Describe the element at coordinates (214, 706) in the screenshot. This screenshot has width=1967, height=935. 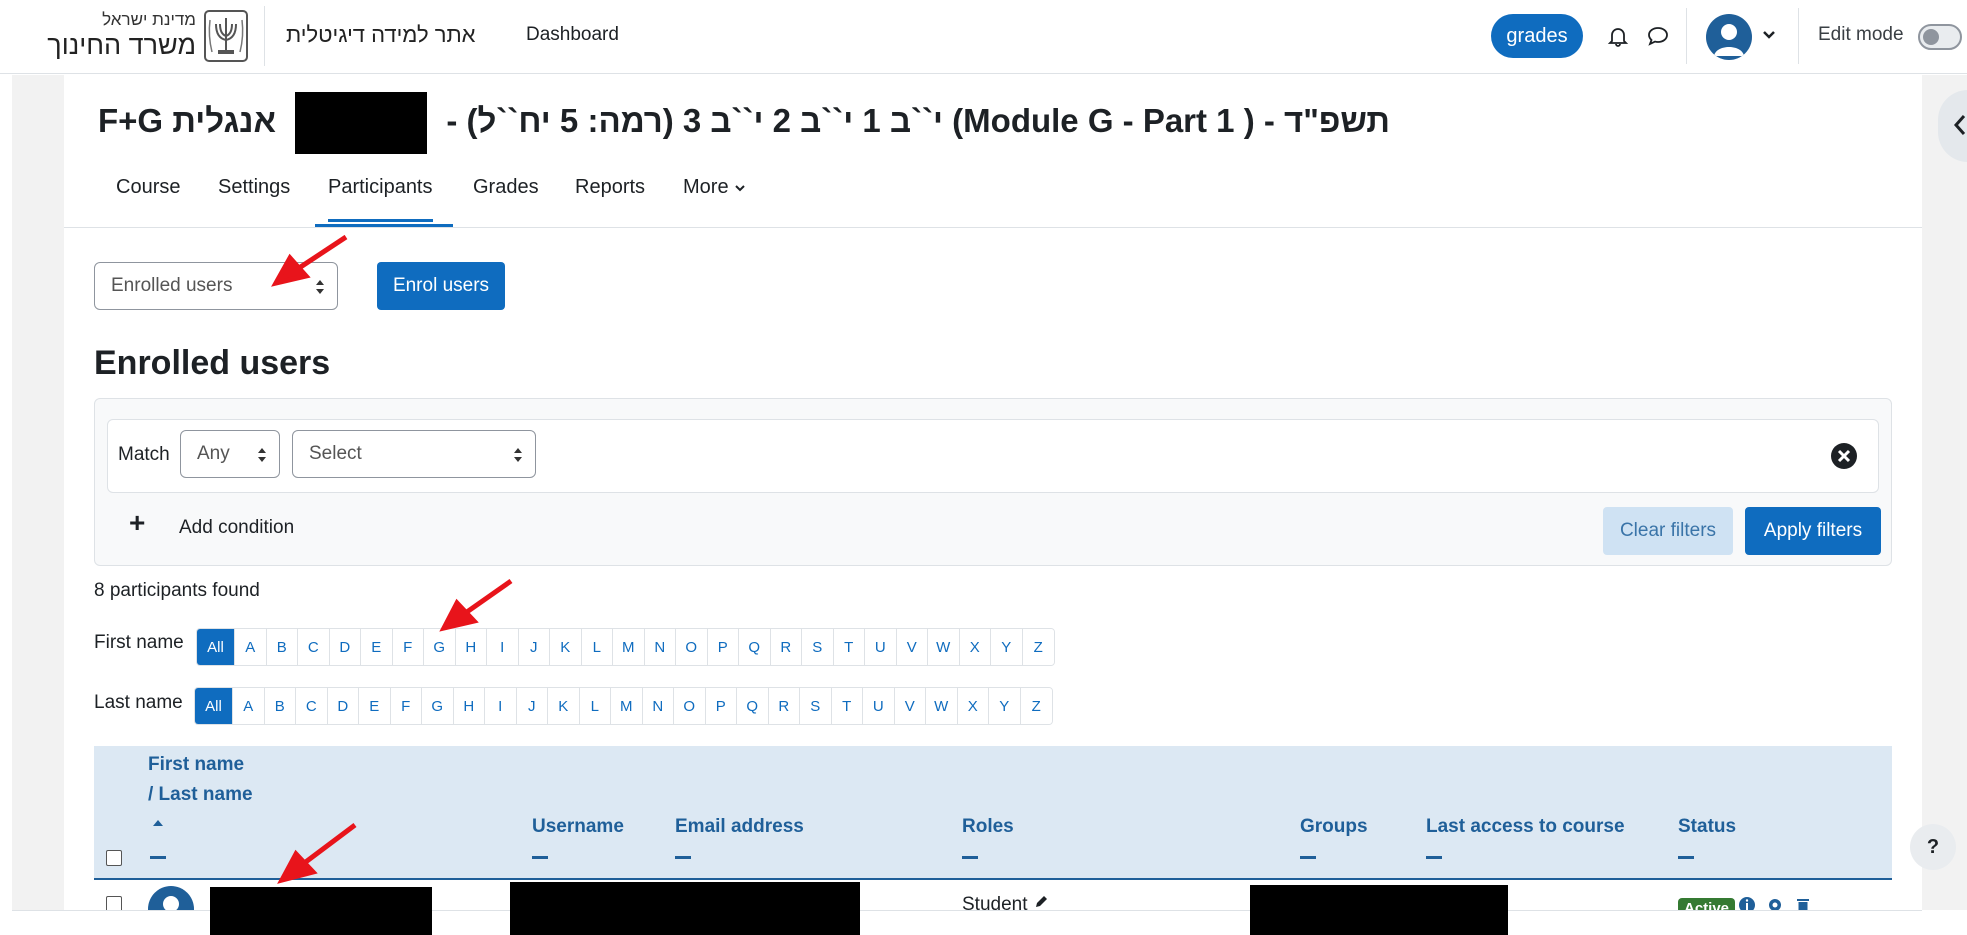
I see `last-name-initial-all: All` at that location.